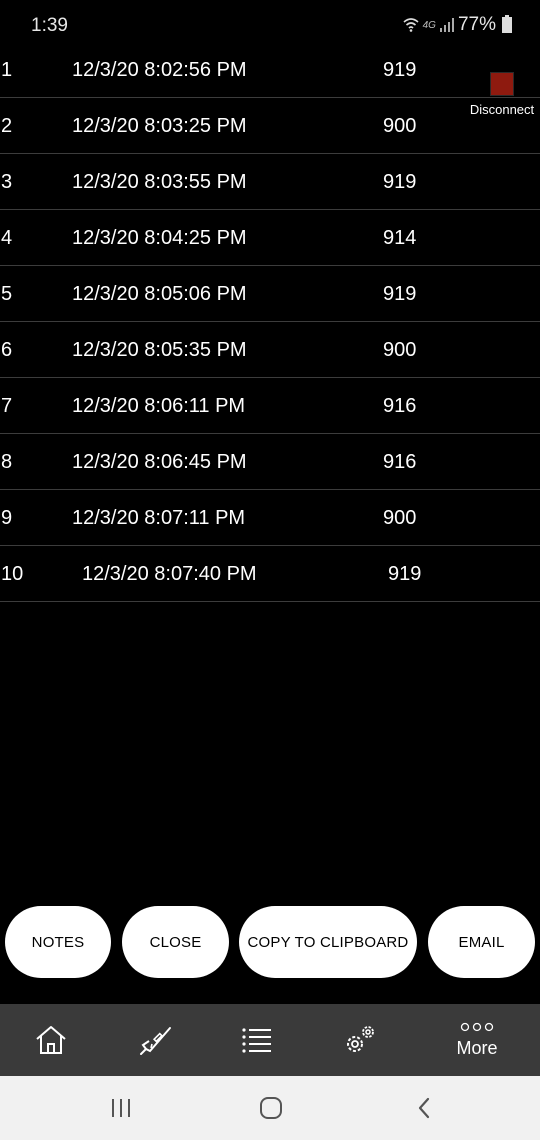  I want to click on tab-home, so click(51, 1040).